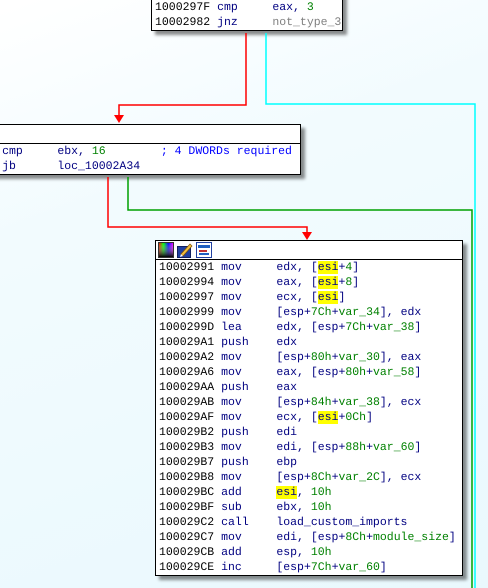  I want to click on address-text: 10002991, so click(187, 267).